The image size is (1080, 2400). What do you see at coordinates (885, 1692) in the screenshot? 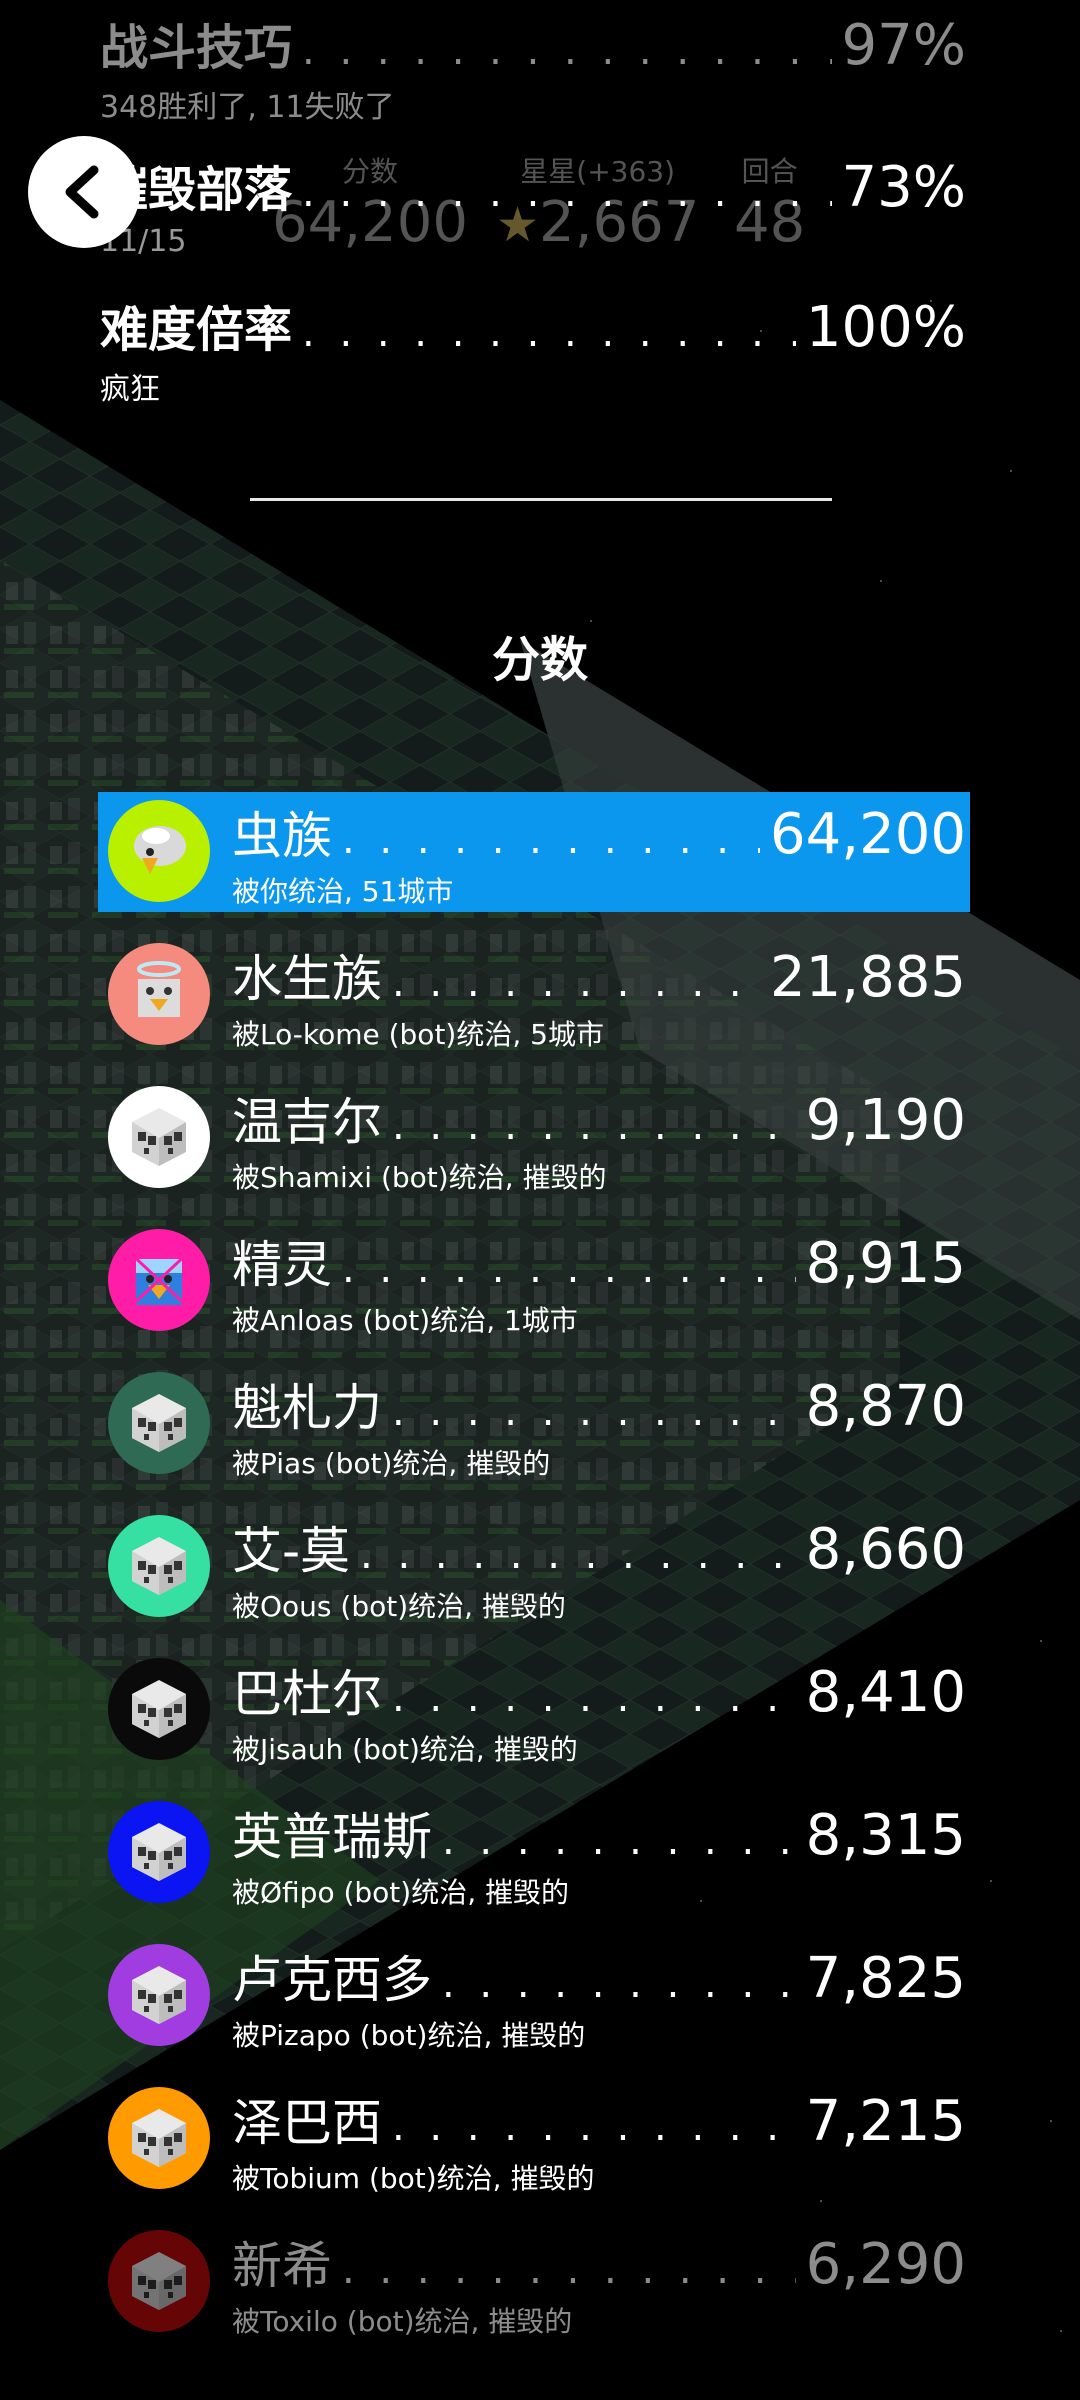
I see `tribe-score: 8,410` at bounding box center [885, 1692].